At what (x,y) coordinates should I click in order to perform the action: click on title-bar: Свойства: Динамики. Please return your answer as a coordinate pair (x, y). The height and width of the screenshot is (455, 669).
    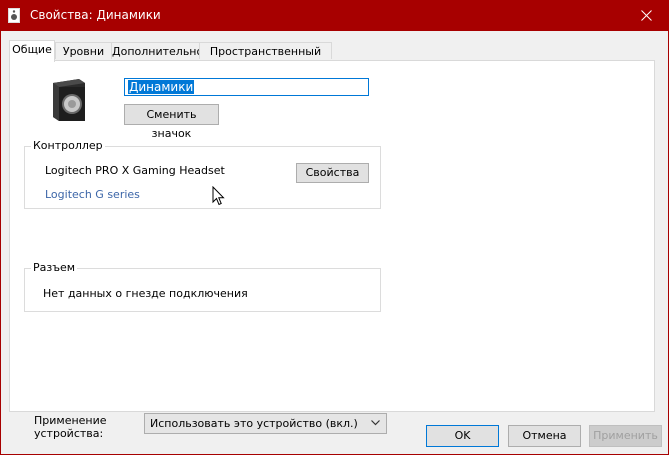
    Looking at the image, I should click on (334, 15).